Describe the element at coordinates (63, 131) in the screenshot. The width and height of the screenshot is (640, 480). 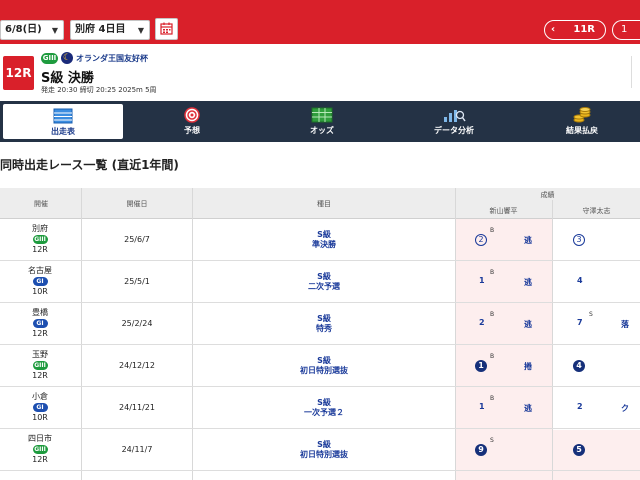
I see `tab-label: 出走表` at that location.